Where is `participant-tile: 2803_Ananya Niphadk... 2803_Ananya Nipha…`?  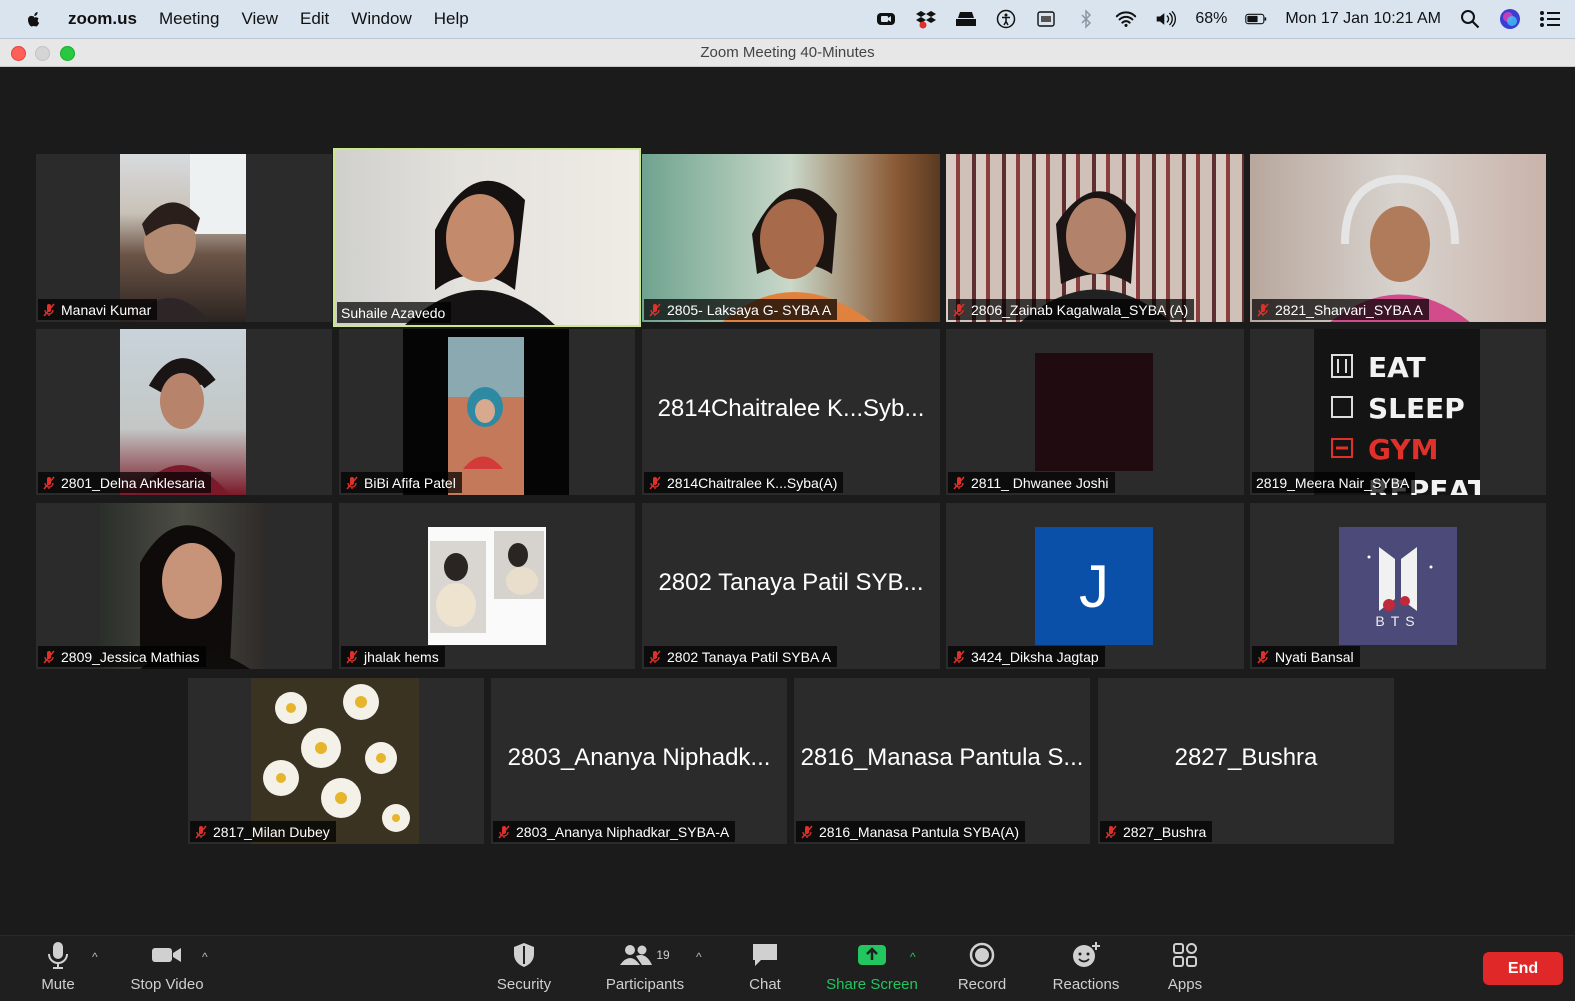
participant-tile: 2803_Ananya Niphadk... 2803_Ananya Nipha… is located at coordinates (639, 761).